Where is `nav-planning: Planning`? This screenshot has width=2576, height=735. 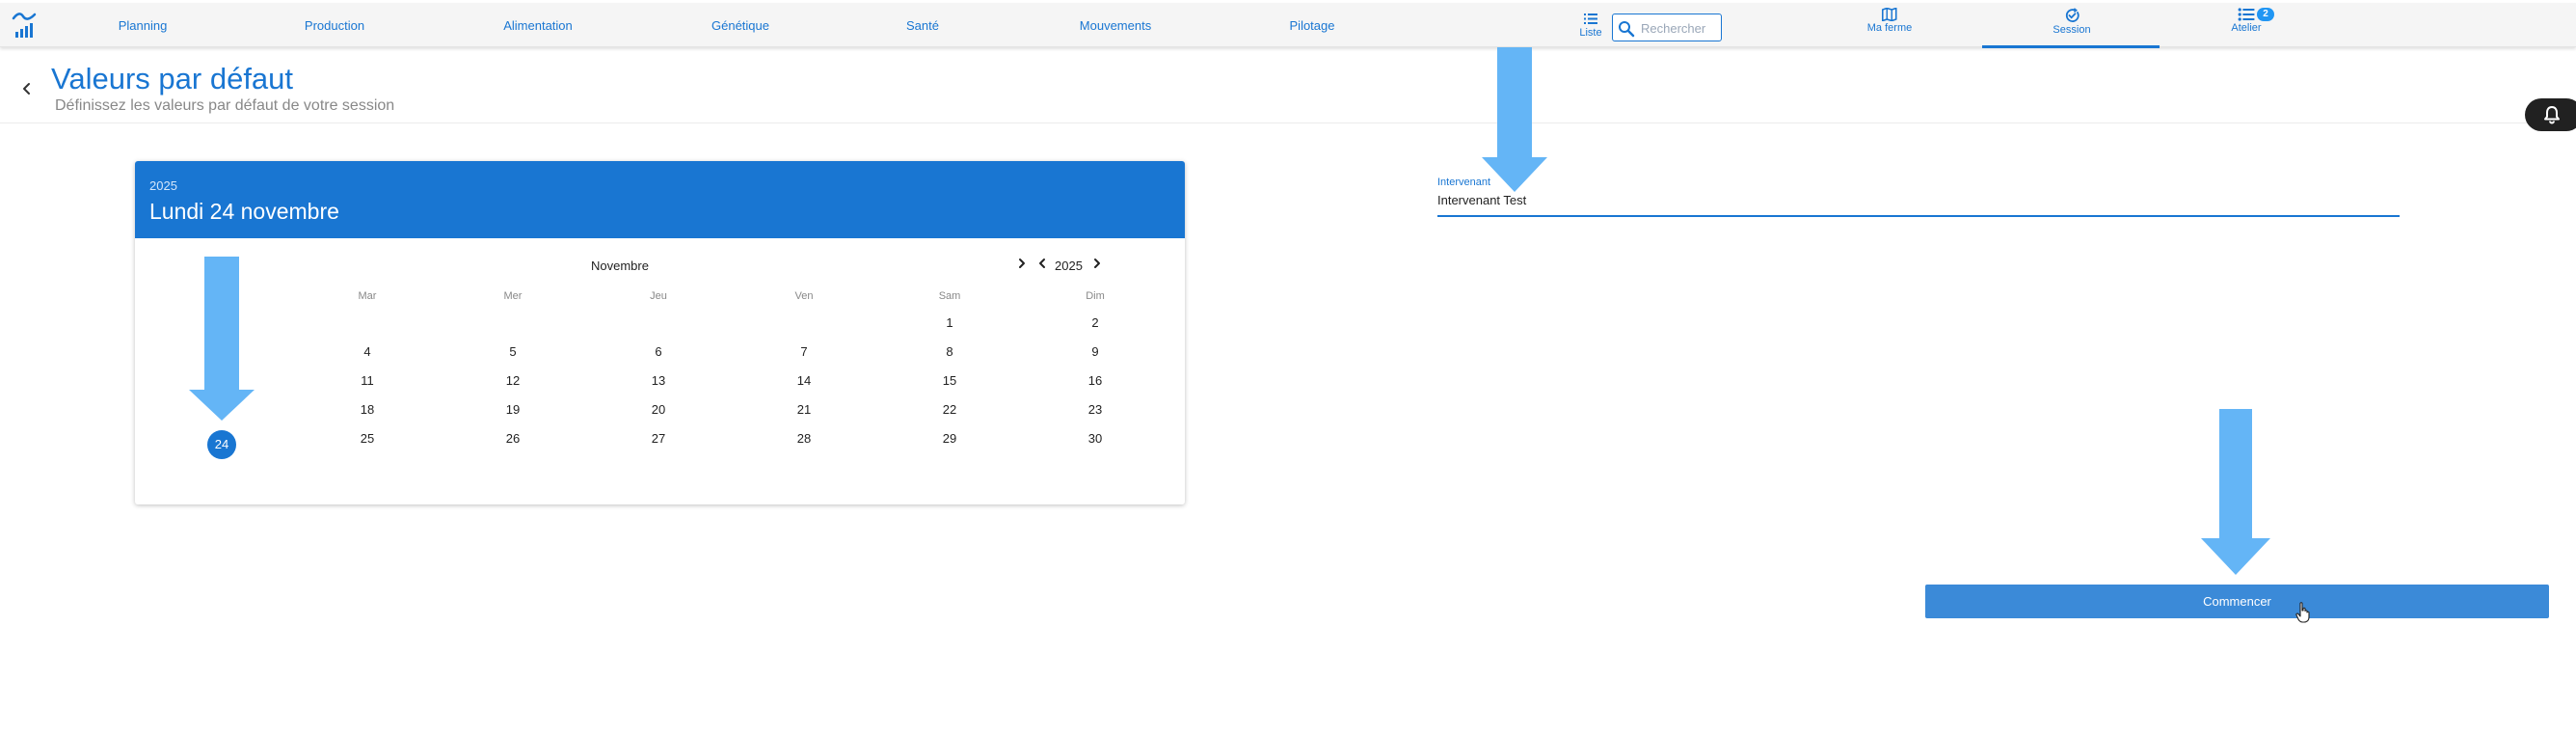
nav-planning: Planning is located at coordinates (144, 25).